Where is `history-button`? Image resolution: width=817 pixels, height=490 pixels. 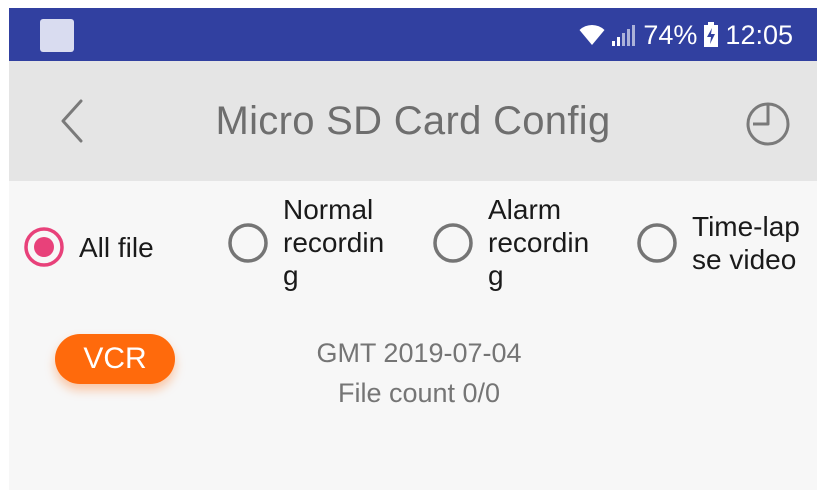 history-button is located at coordinates (768, 124).